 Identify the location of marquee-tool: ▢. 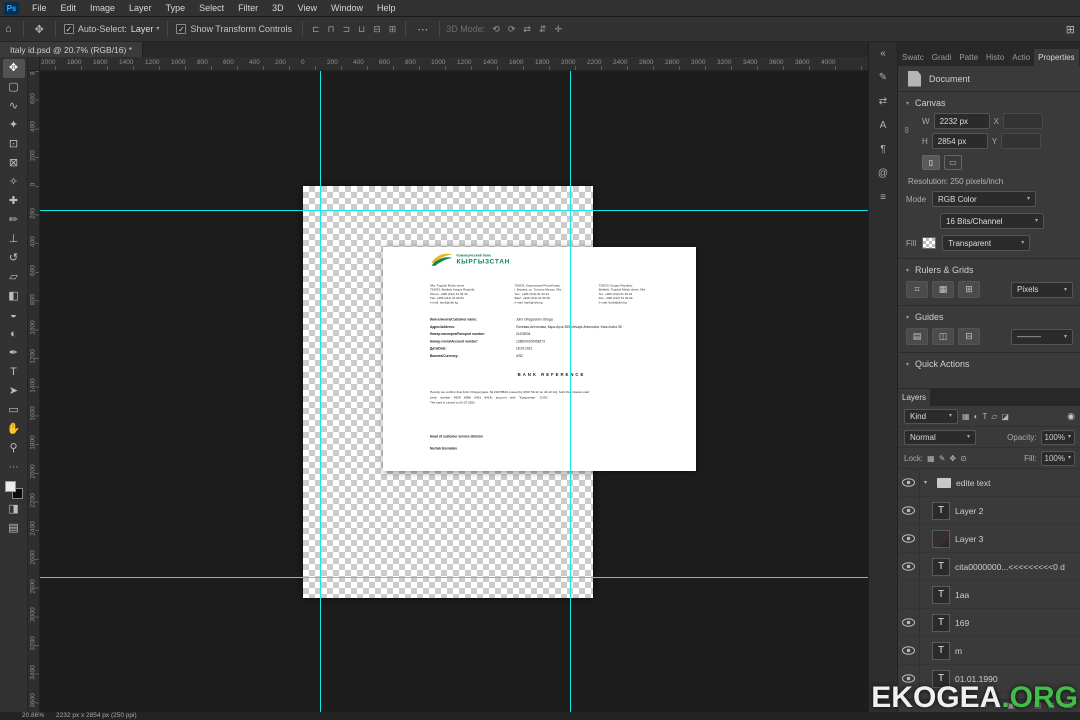
(14, 87).